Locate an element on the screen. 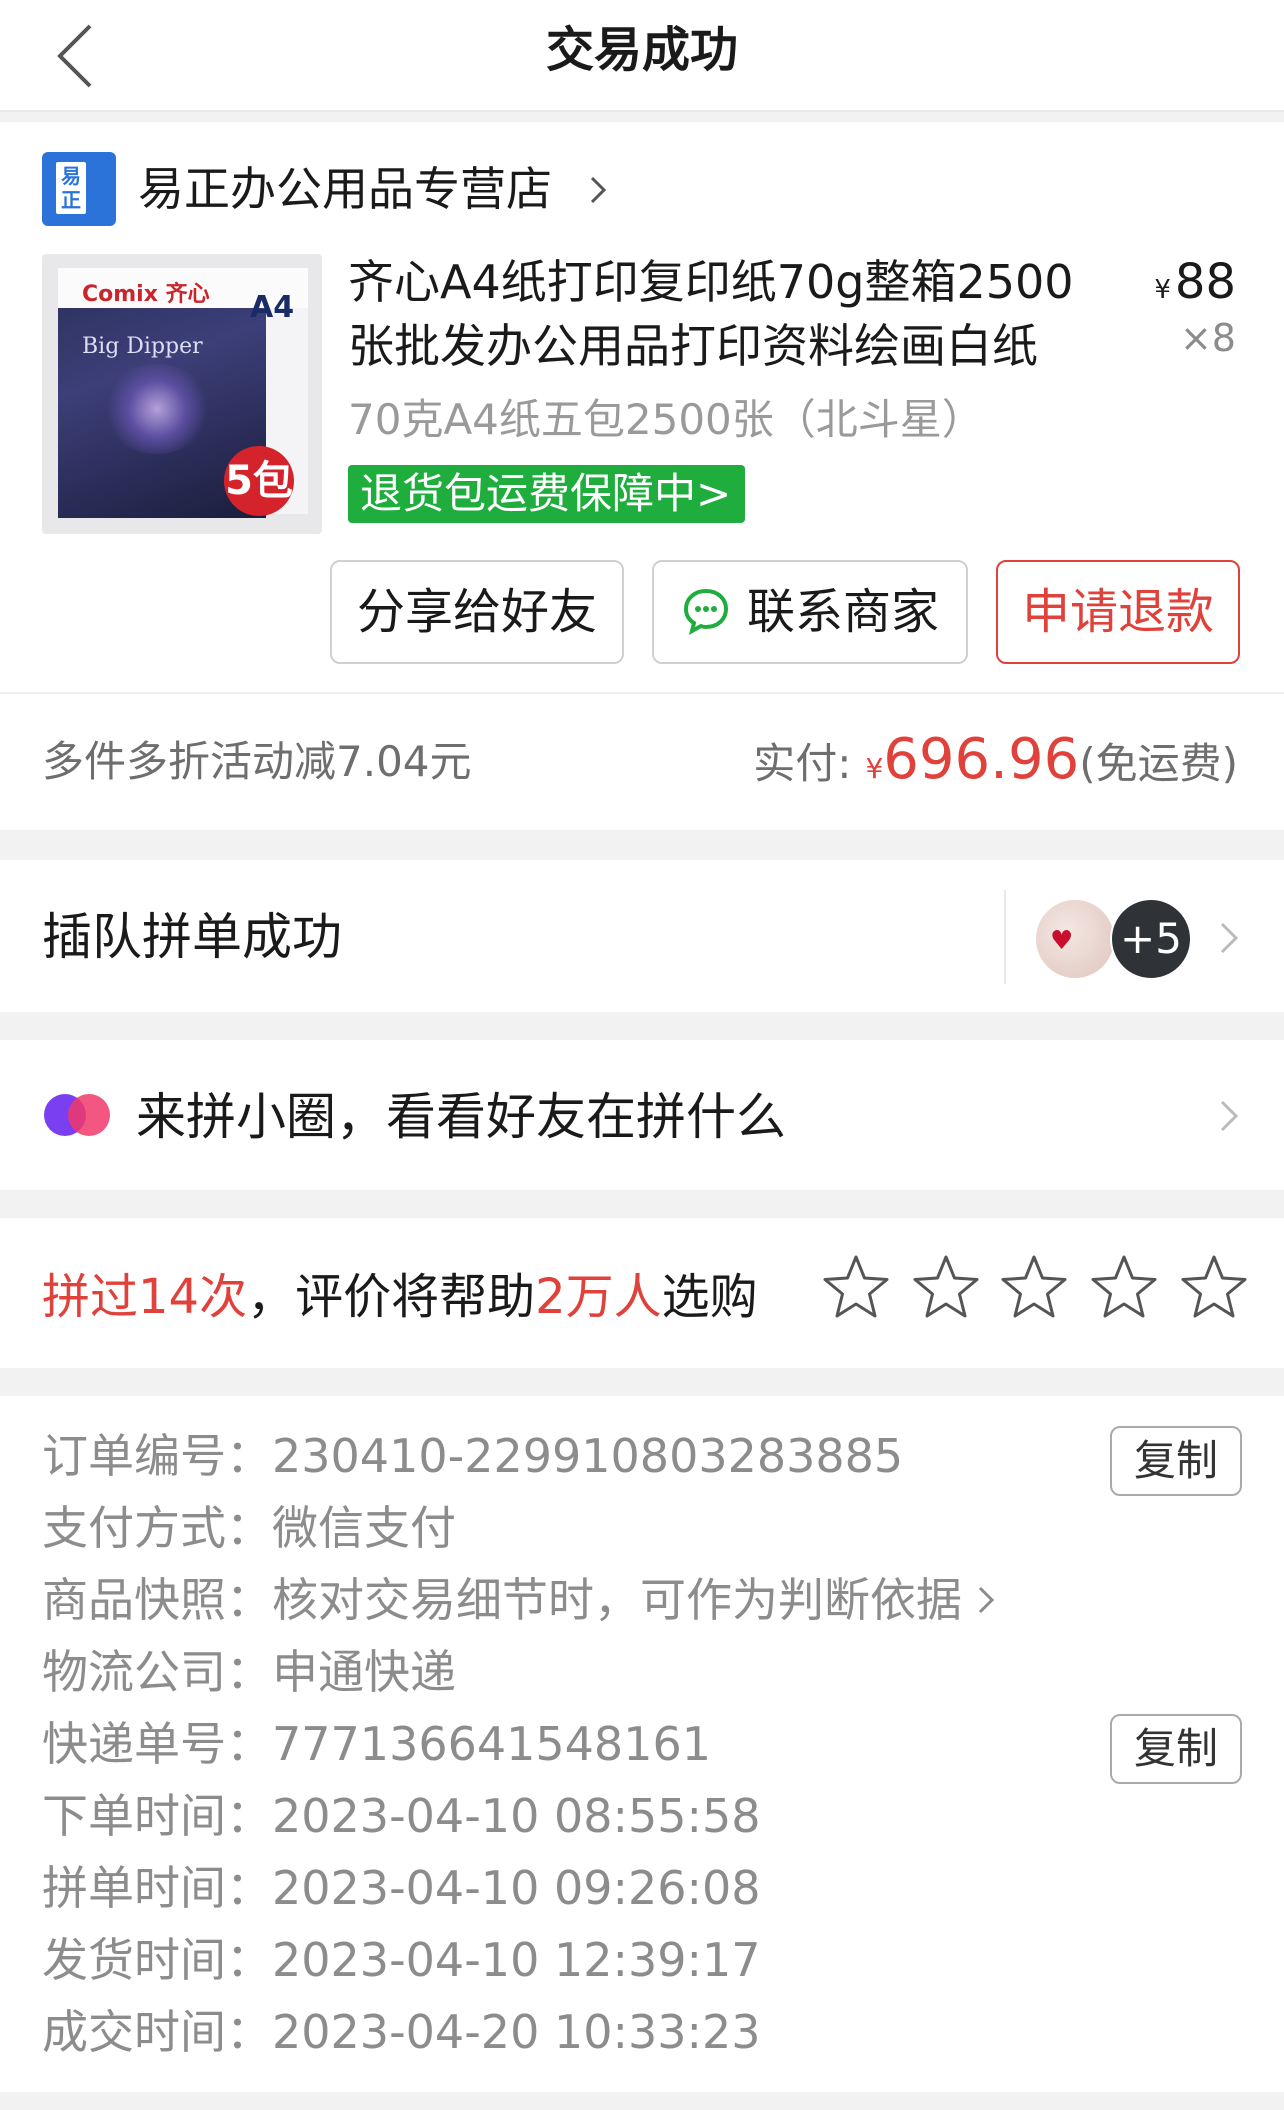  share-button: 分享给好友 is located at coordinates (477, 612).